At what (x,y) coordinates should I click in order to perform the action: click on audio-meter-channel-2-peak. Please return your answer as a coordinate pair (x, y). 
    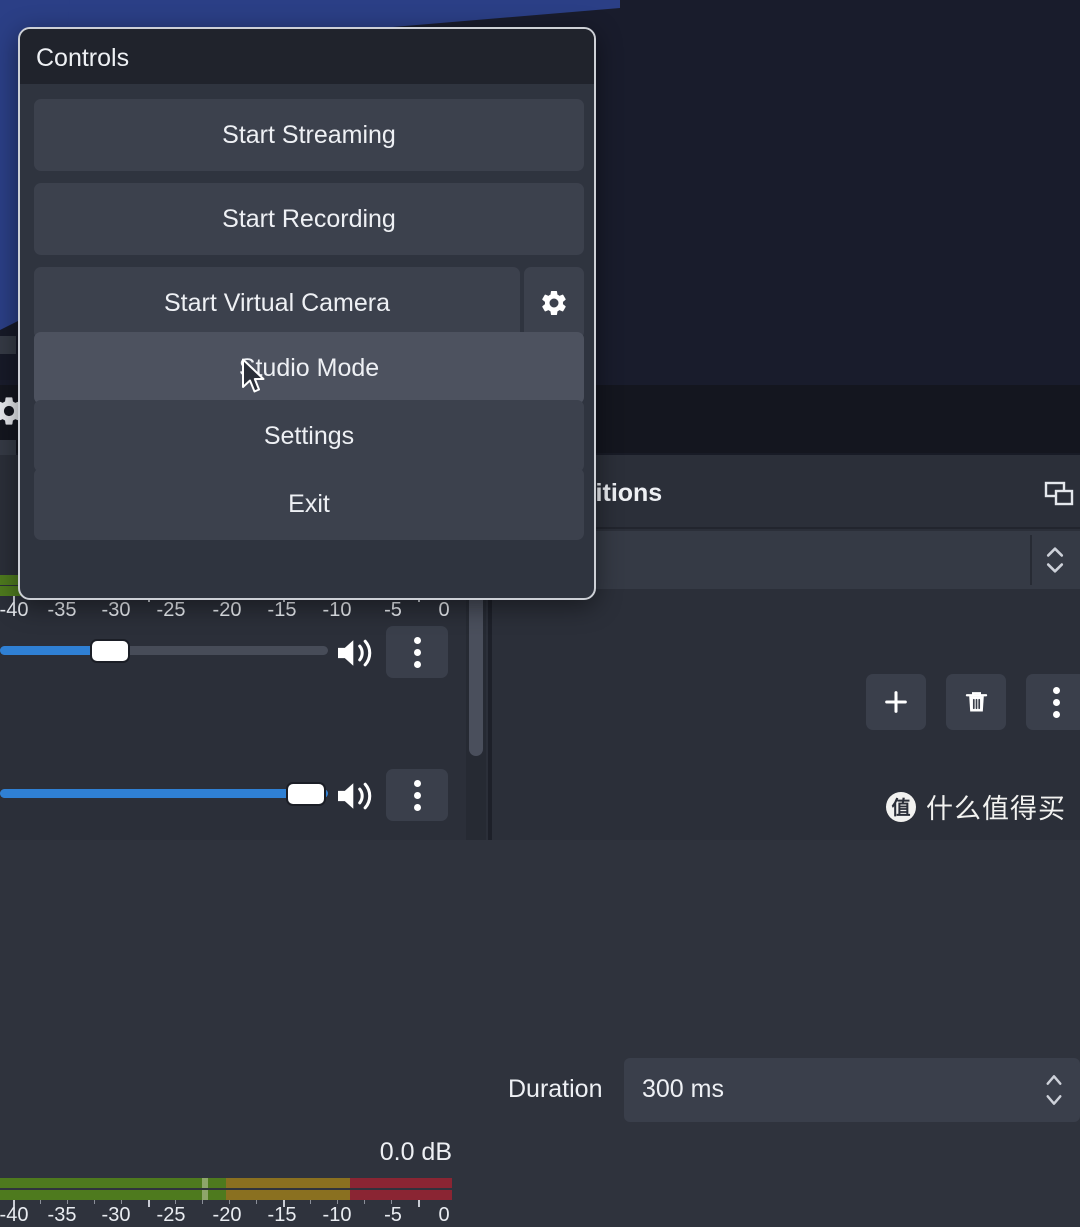
    Looking at the image, I should click on (226, 1195).